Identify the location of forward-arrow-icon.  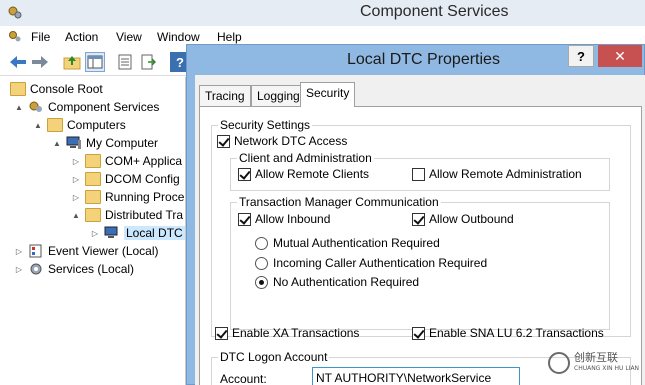
(40, 62).